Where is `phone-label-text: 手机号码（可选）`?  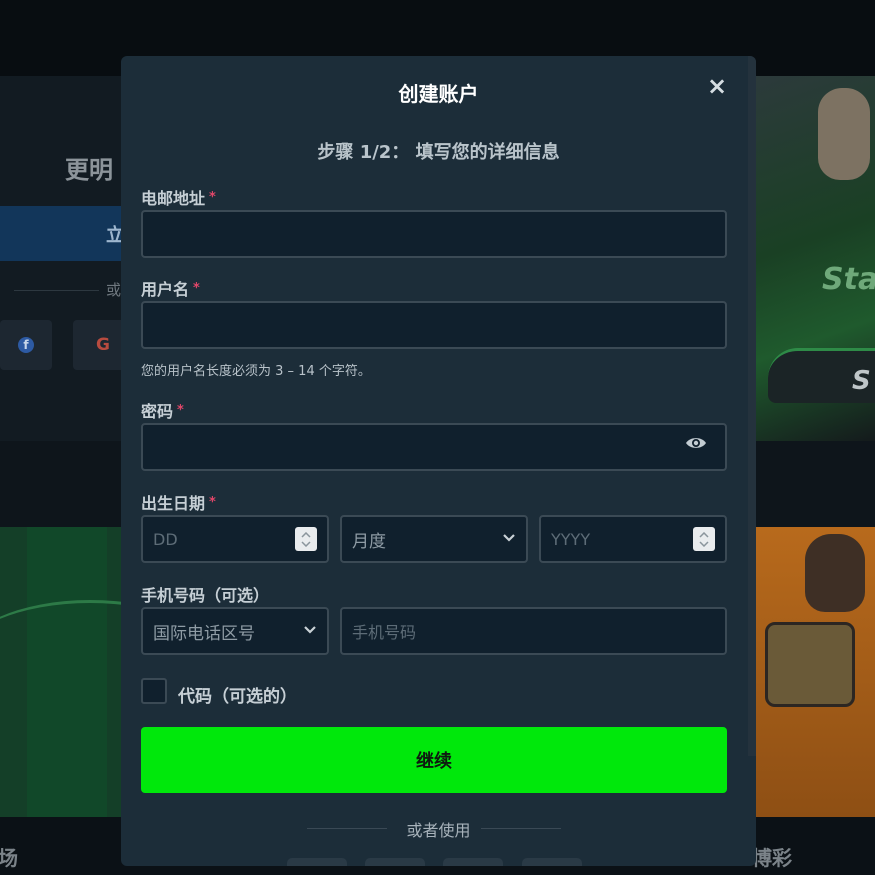 phone-label-text: 手机号码（可选） is located at coordinates (205, 595).